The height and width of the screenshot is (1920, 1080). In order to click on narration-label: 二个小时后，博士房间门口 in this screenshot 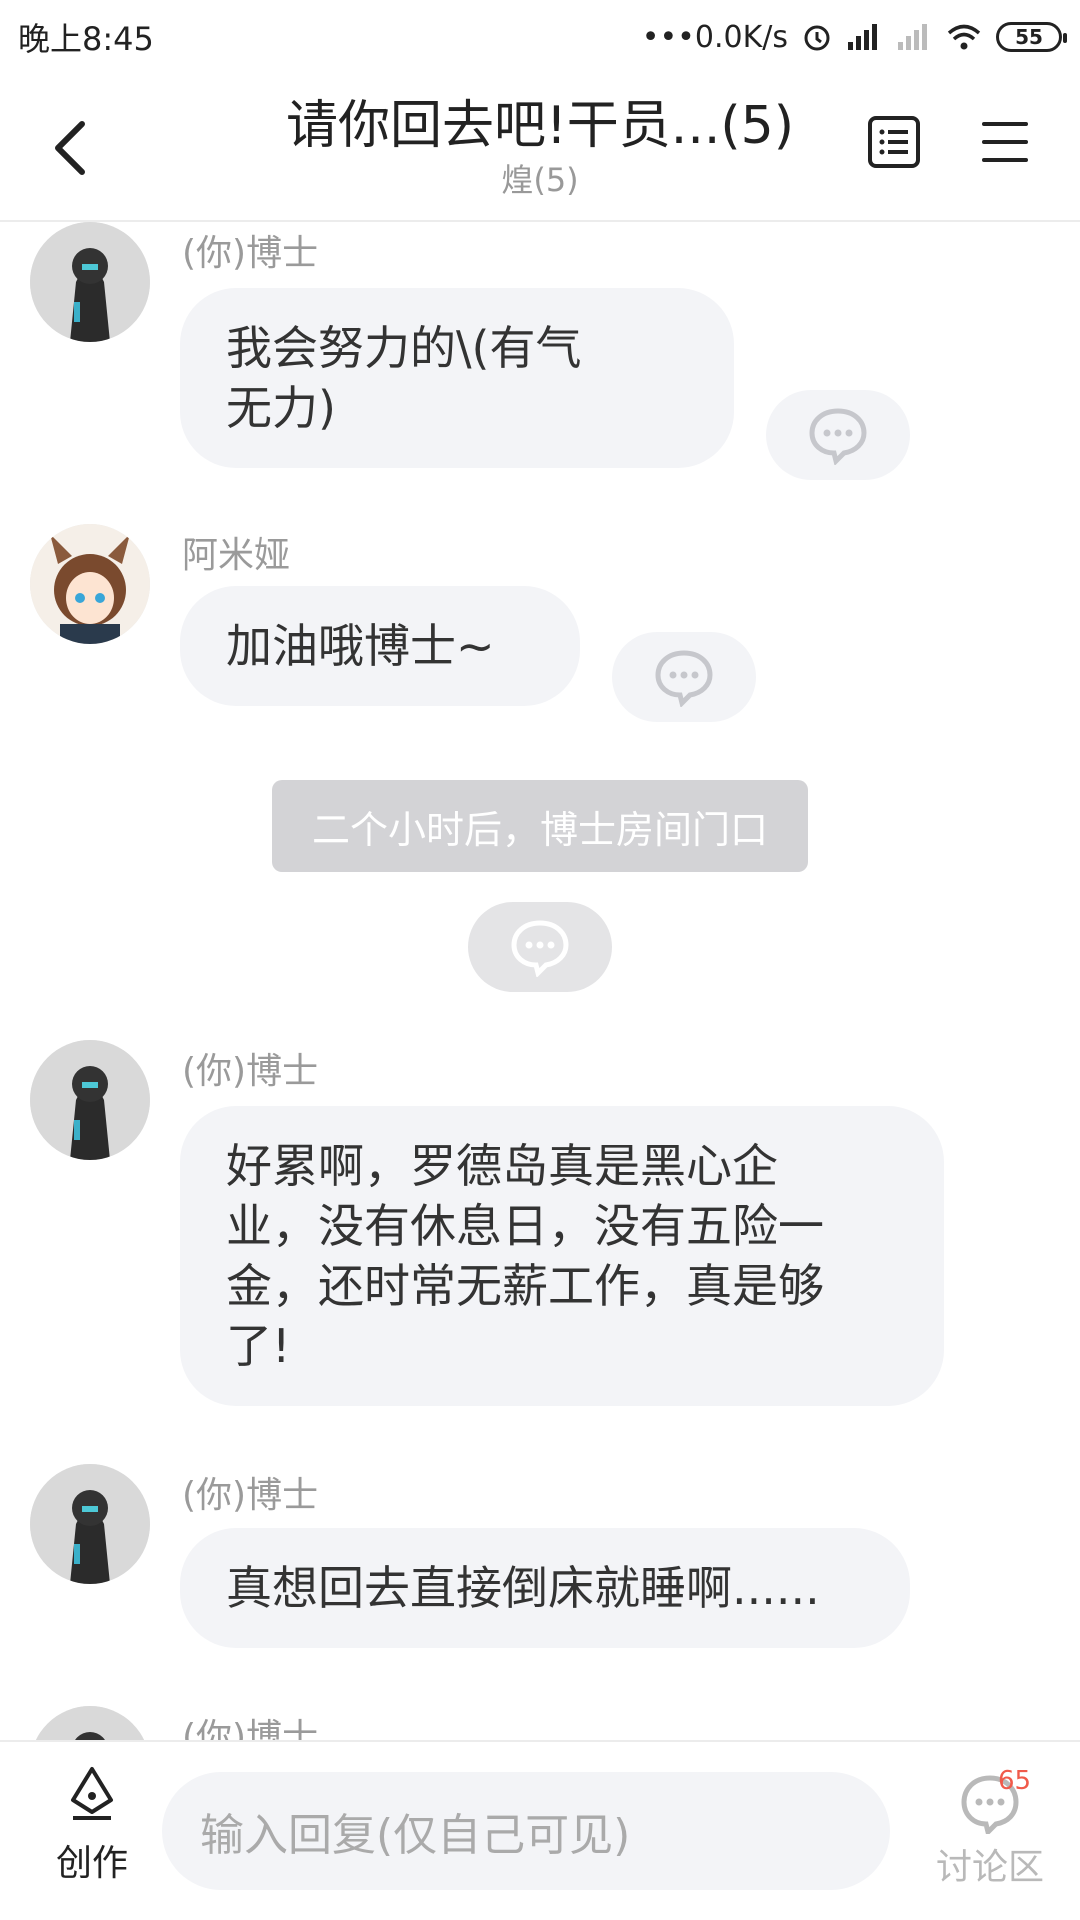, I will do `click(540, 826)`.